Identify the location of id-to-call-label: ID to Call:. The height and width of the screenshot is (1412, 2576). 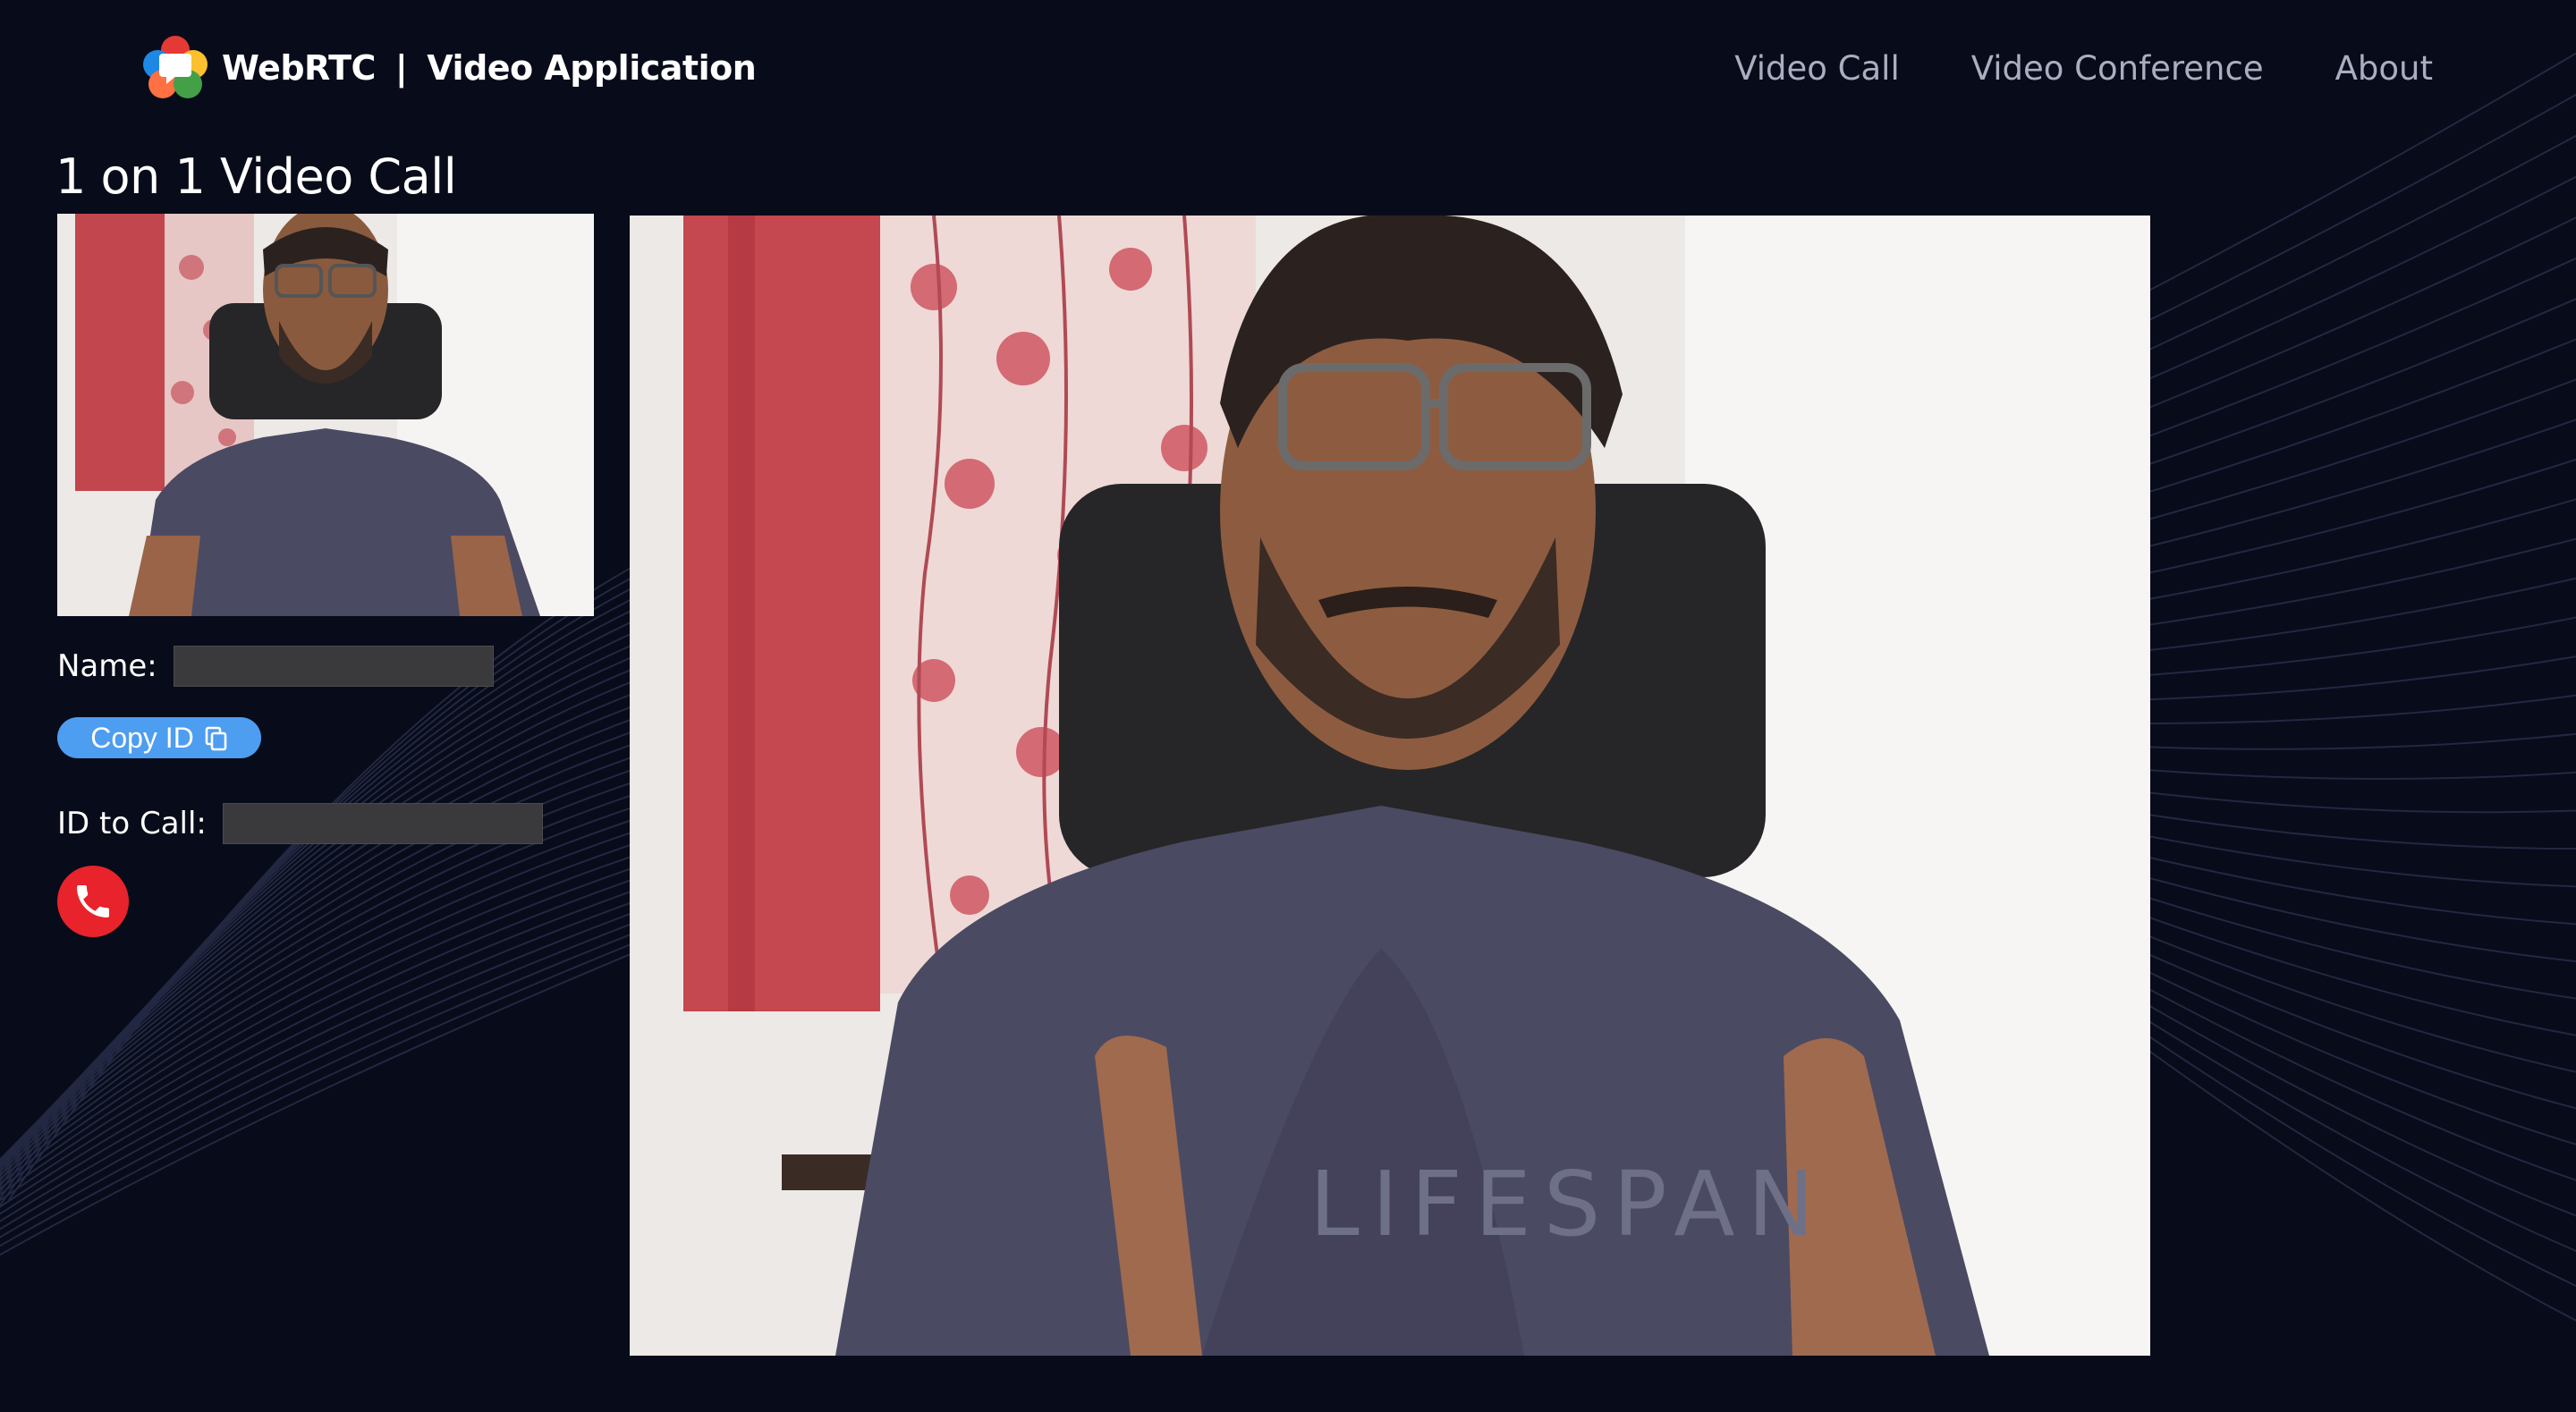
(132, 823).